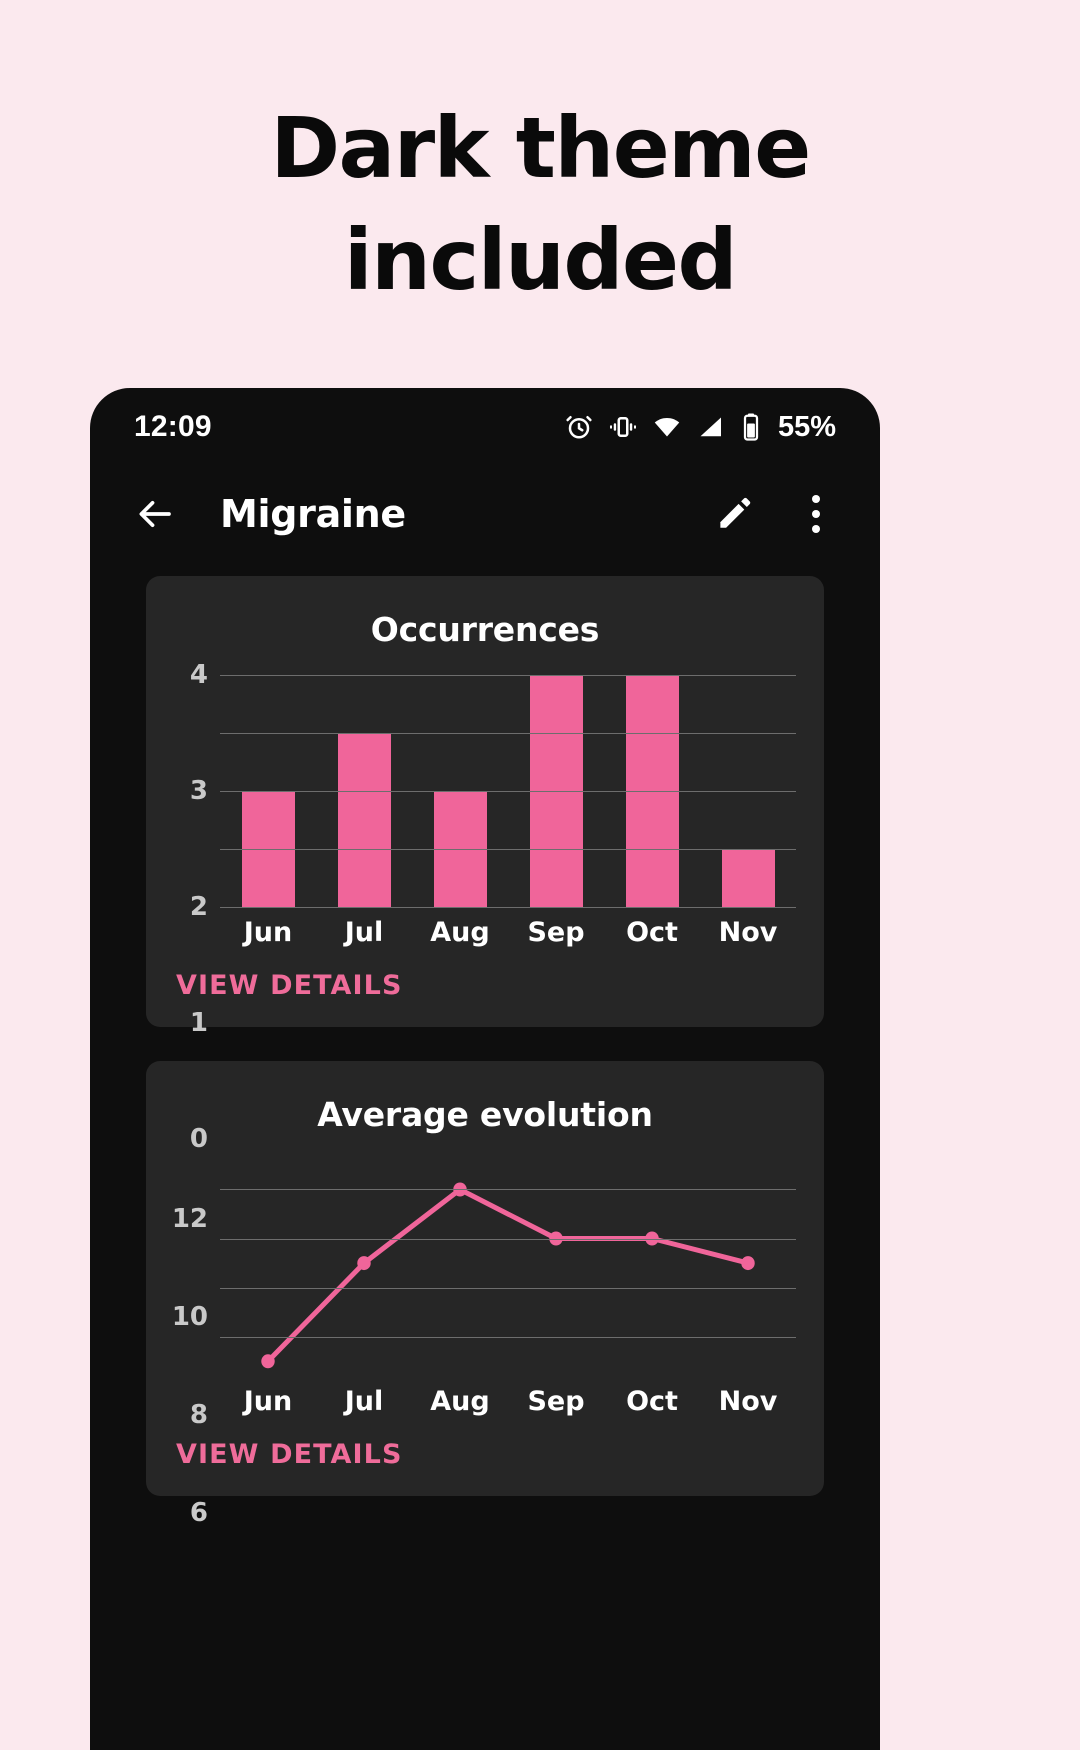 Image resolution: width=1080 pixels, height=1750 pixels. I want to click on wifi-icon, so click(667, 427).